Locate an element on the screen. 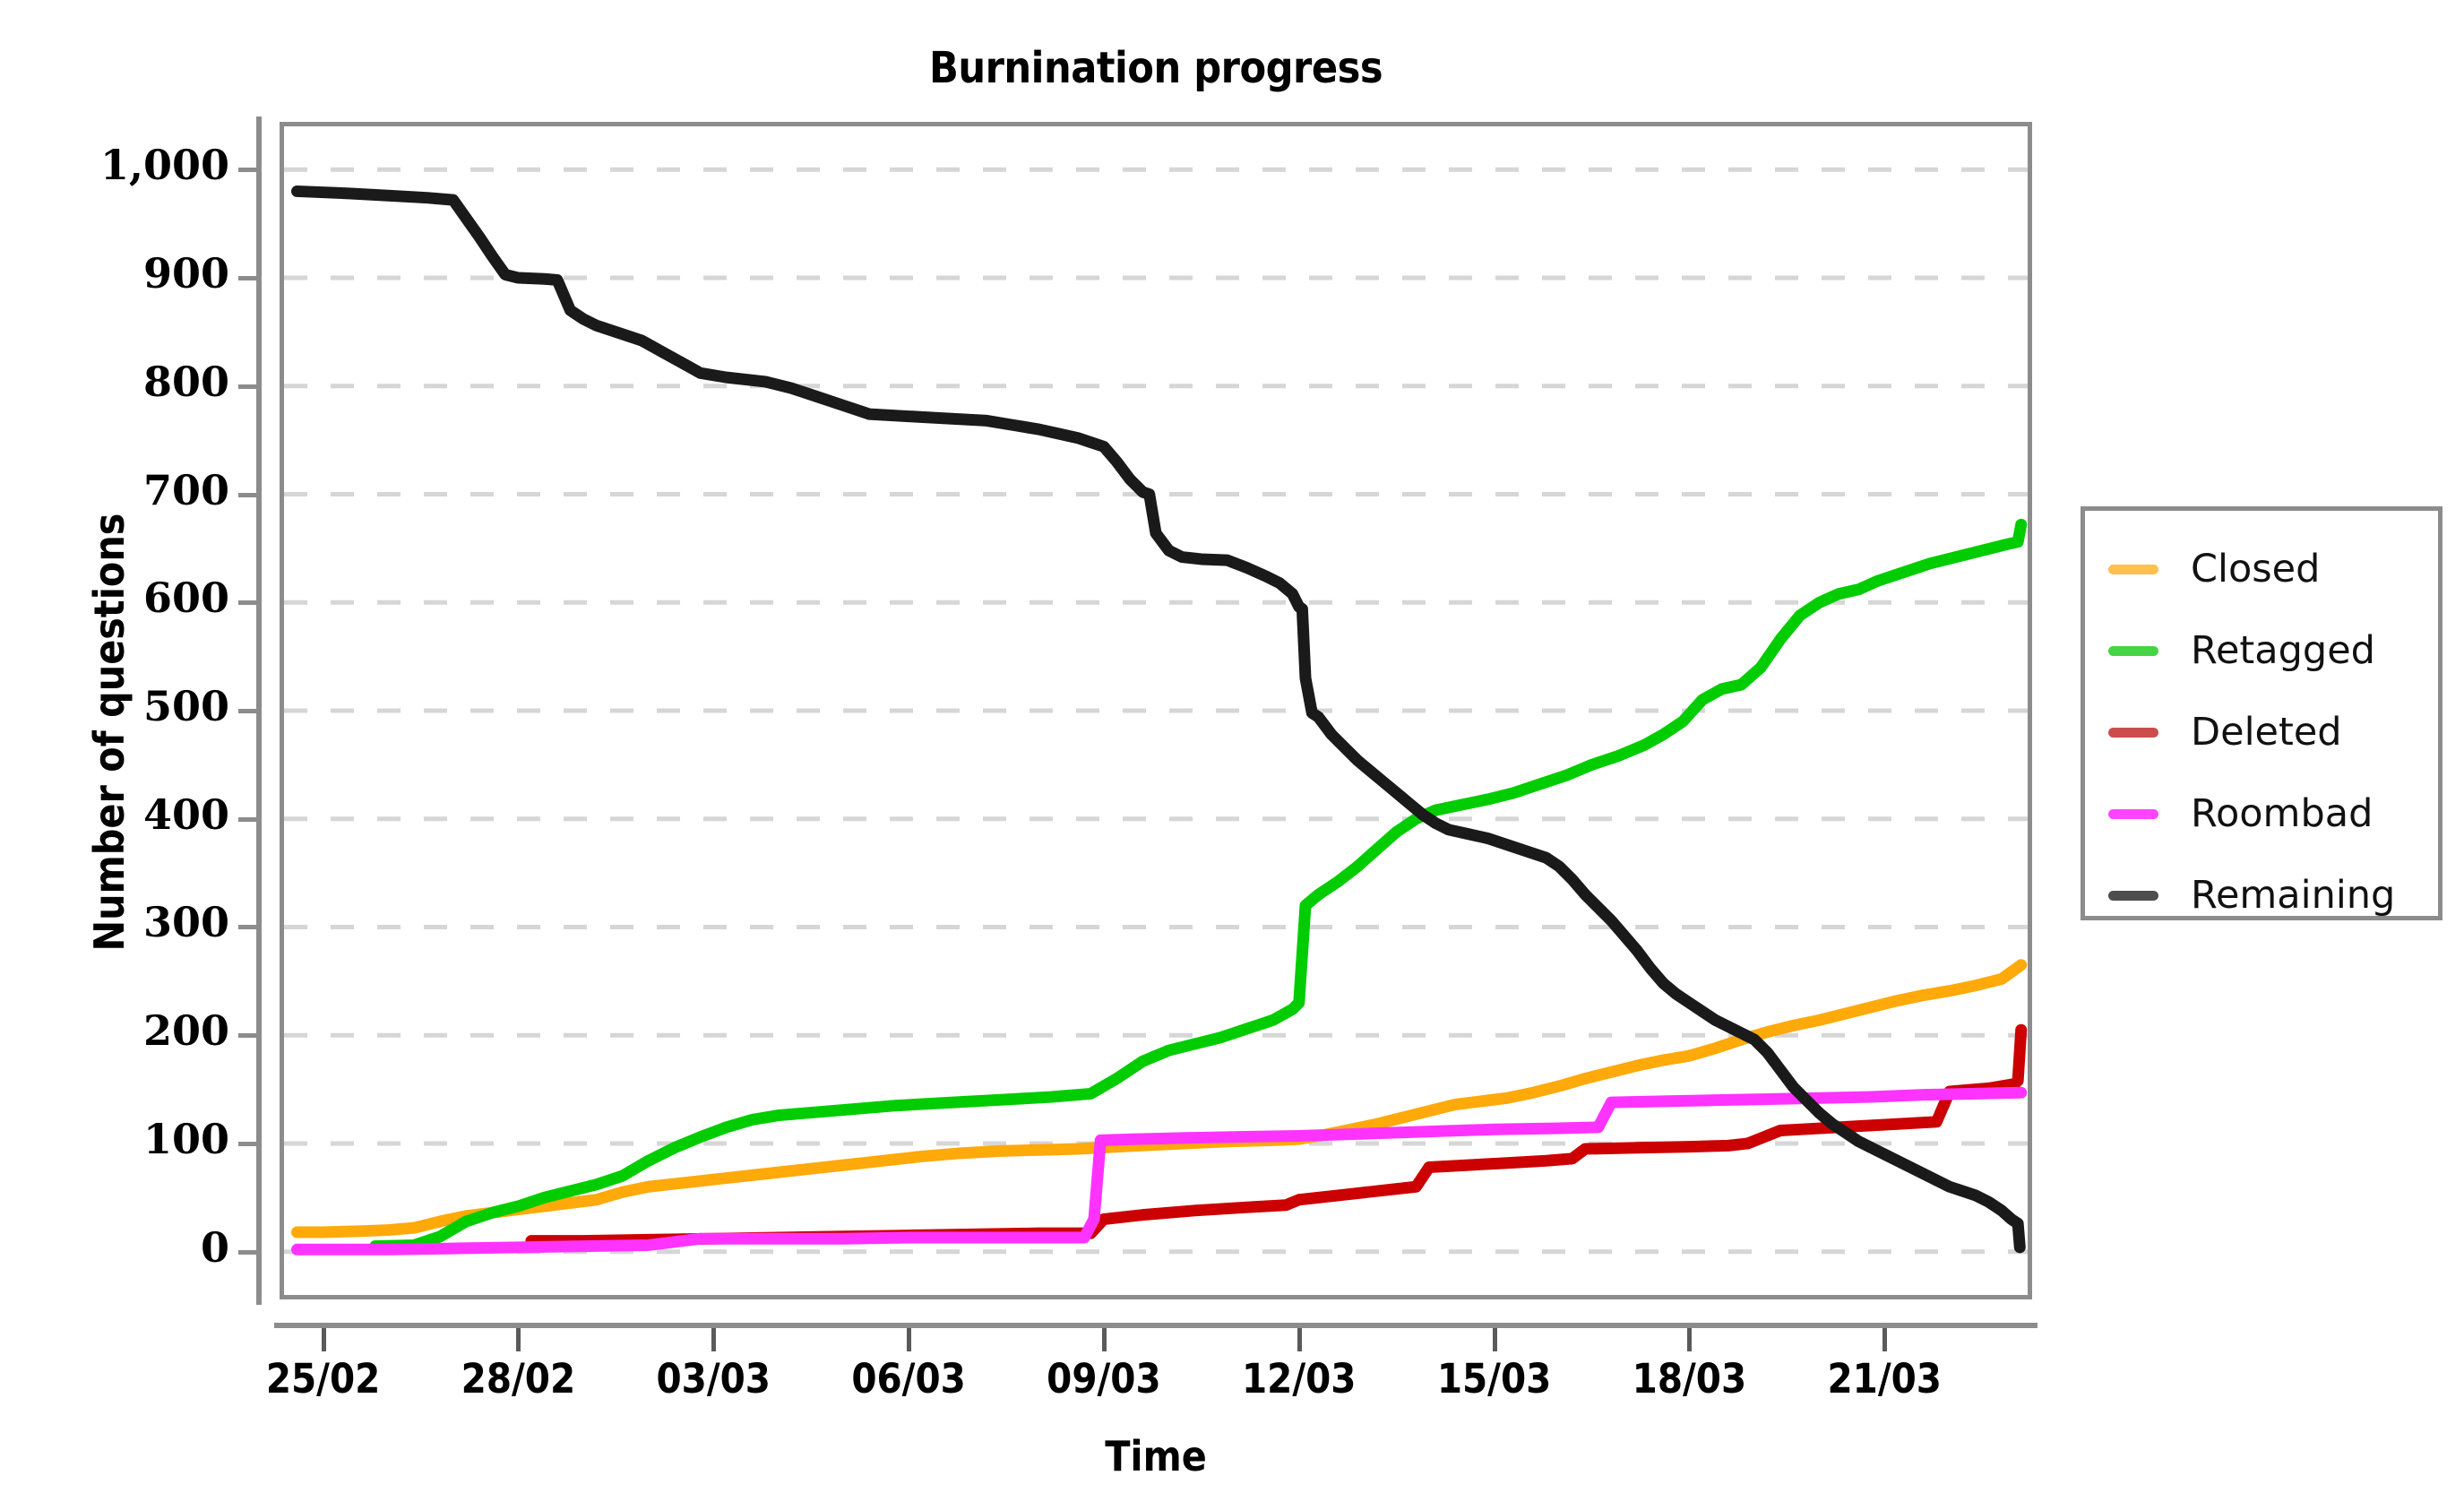 The height and width of the screenshot is (1493, 2464). legend-swatch-deleted is located at coordinates (2133, 732).